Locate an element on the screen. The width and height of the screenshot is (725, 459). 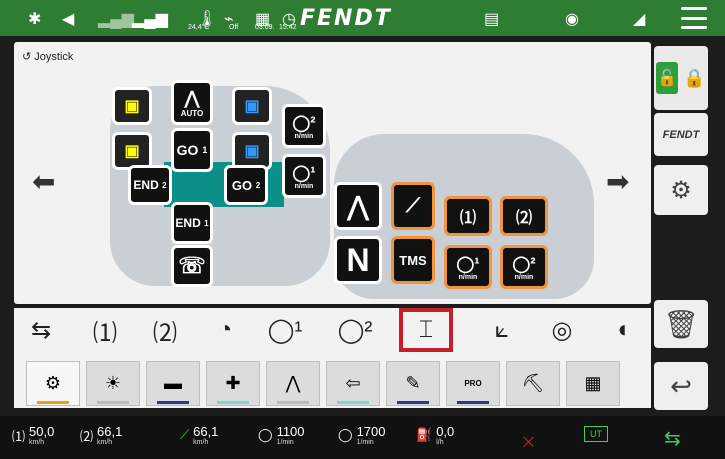
document-icon: ▤ is located at coordinates (492, 19).